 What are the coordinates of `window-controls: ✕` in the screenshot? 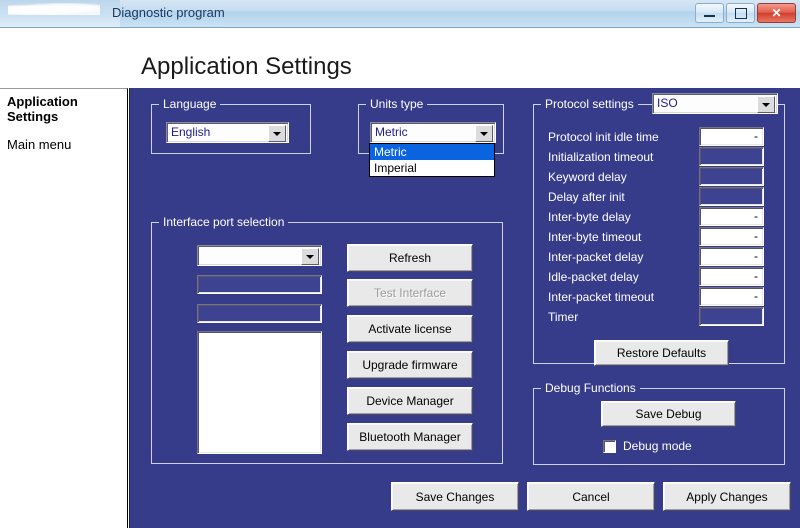 It's located at (745, 13).